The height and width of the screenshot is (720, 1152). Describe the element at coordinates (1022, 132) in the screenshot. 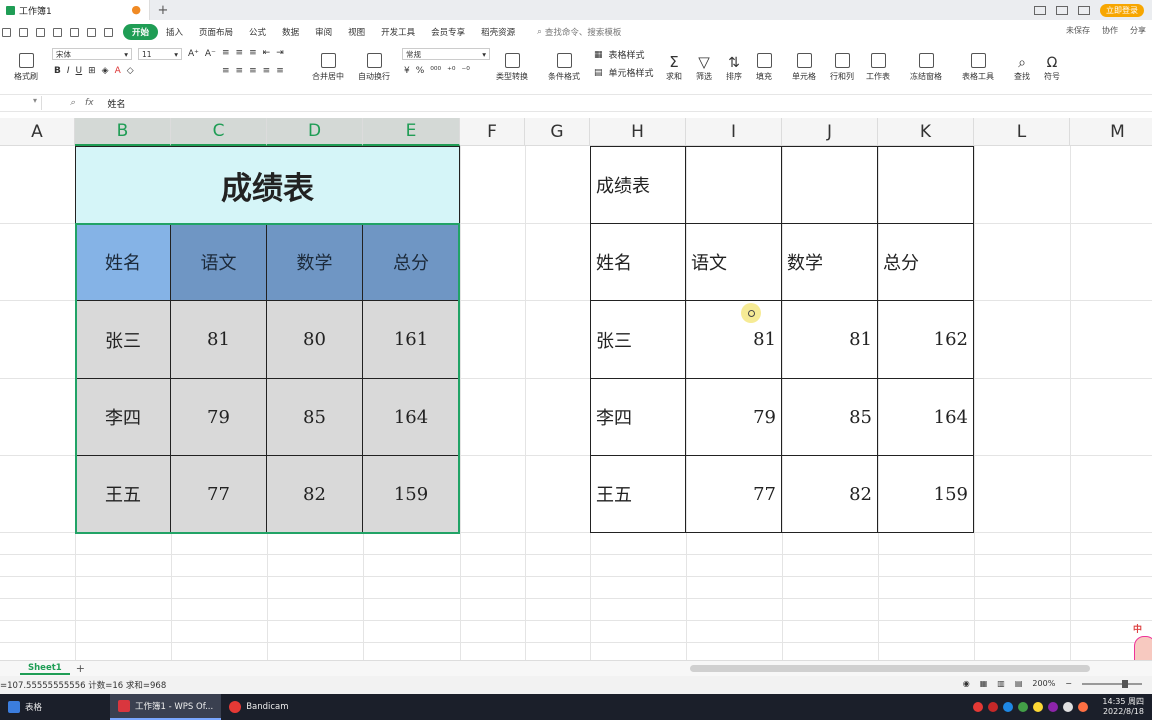

I see `column-header-l: L` at that location.